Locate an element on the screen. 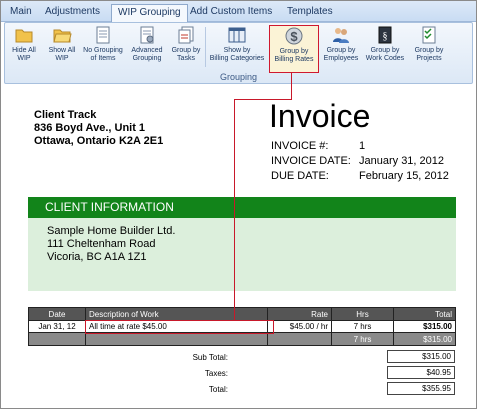 This screenshot has height=409, width=477. invoice-number: 1 is located at coordinates (362, 146).